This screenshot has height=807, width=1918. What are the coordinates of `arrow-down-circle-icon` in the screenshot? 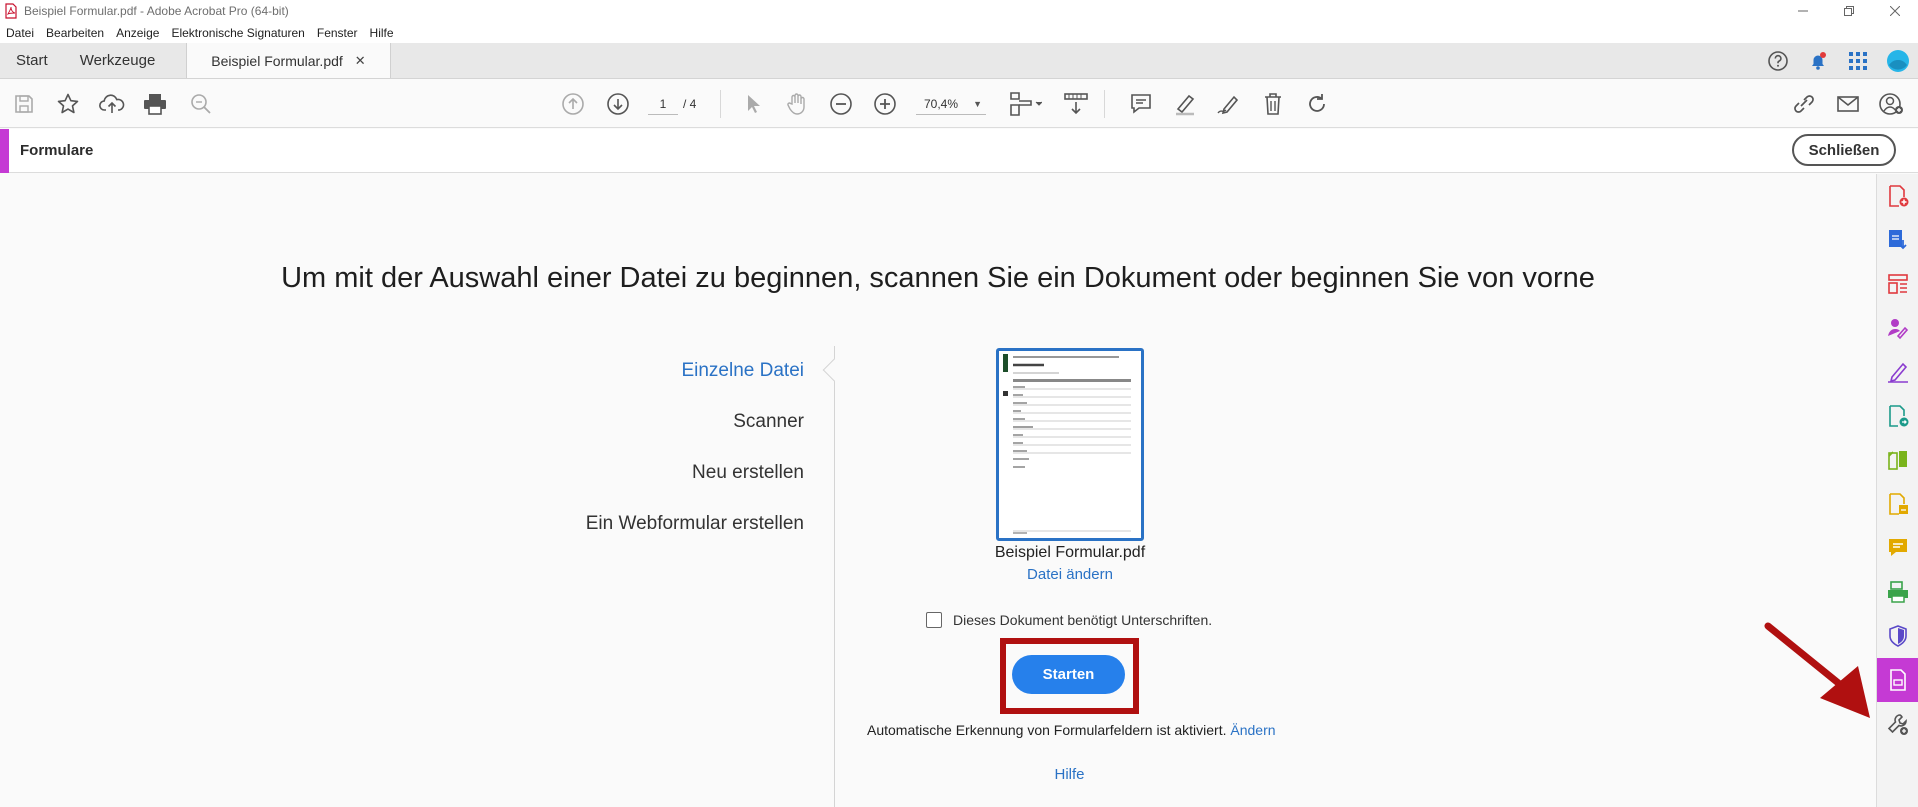 It's located at (618, 104).